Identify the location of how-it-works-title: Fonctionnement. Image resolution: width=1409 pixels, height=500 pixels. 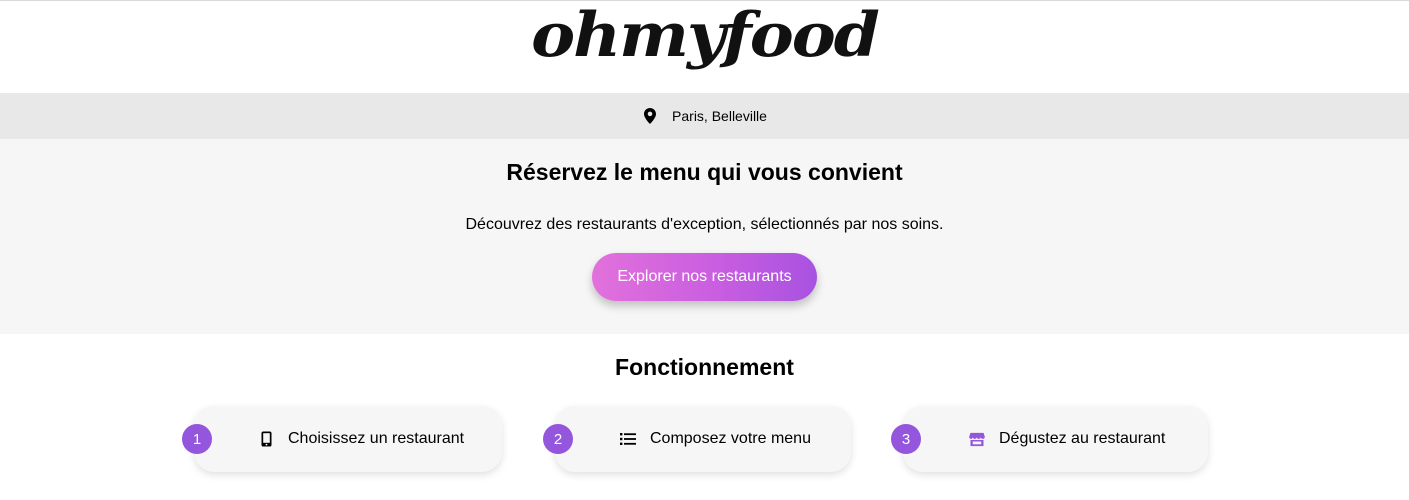
(704, 367).